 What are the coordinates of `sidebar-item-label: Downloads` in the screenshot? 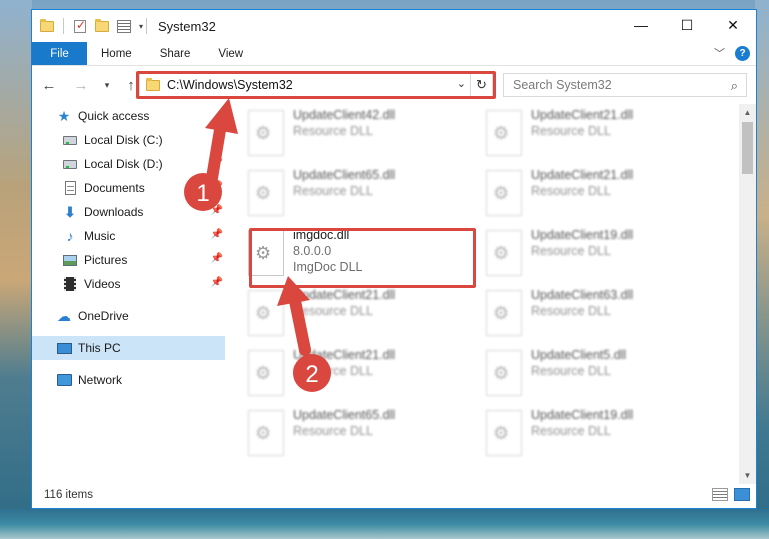 It's located at (114, 212).